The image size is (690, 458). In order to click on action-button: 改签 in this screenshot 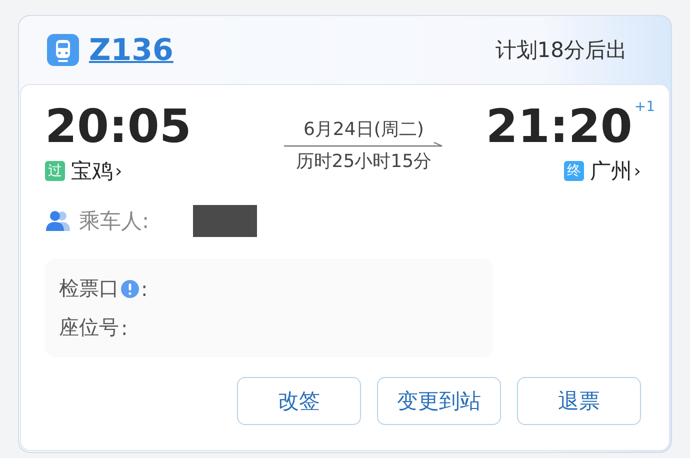, I will do `click(299, 401)`.